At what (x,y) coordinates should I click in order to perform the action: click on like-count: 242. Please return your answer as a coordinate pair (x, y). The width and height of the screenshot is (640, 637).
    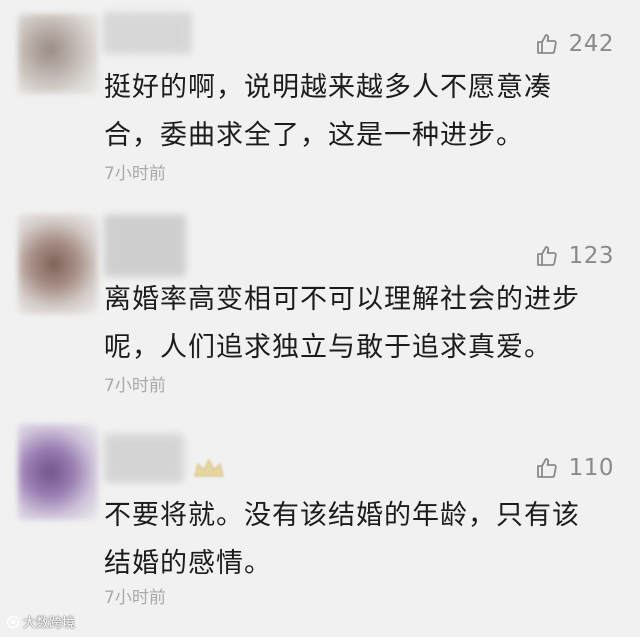
    Looking at the image, I should click on (591, 44).